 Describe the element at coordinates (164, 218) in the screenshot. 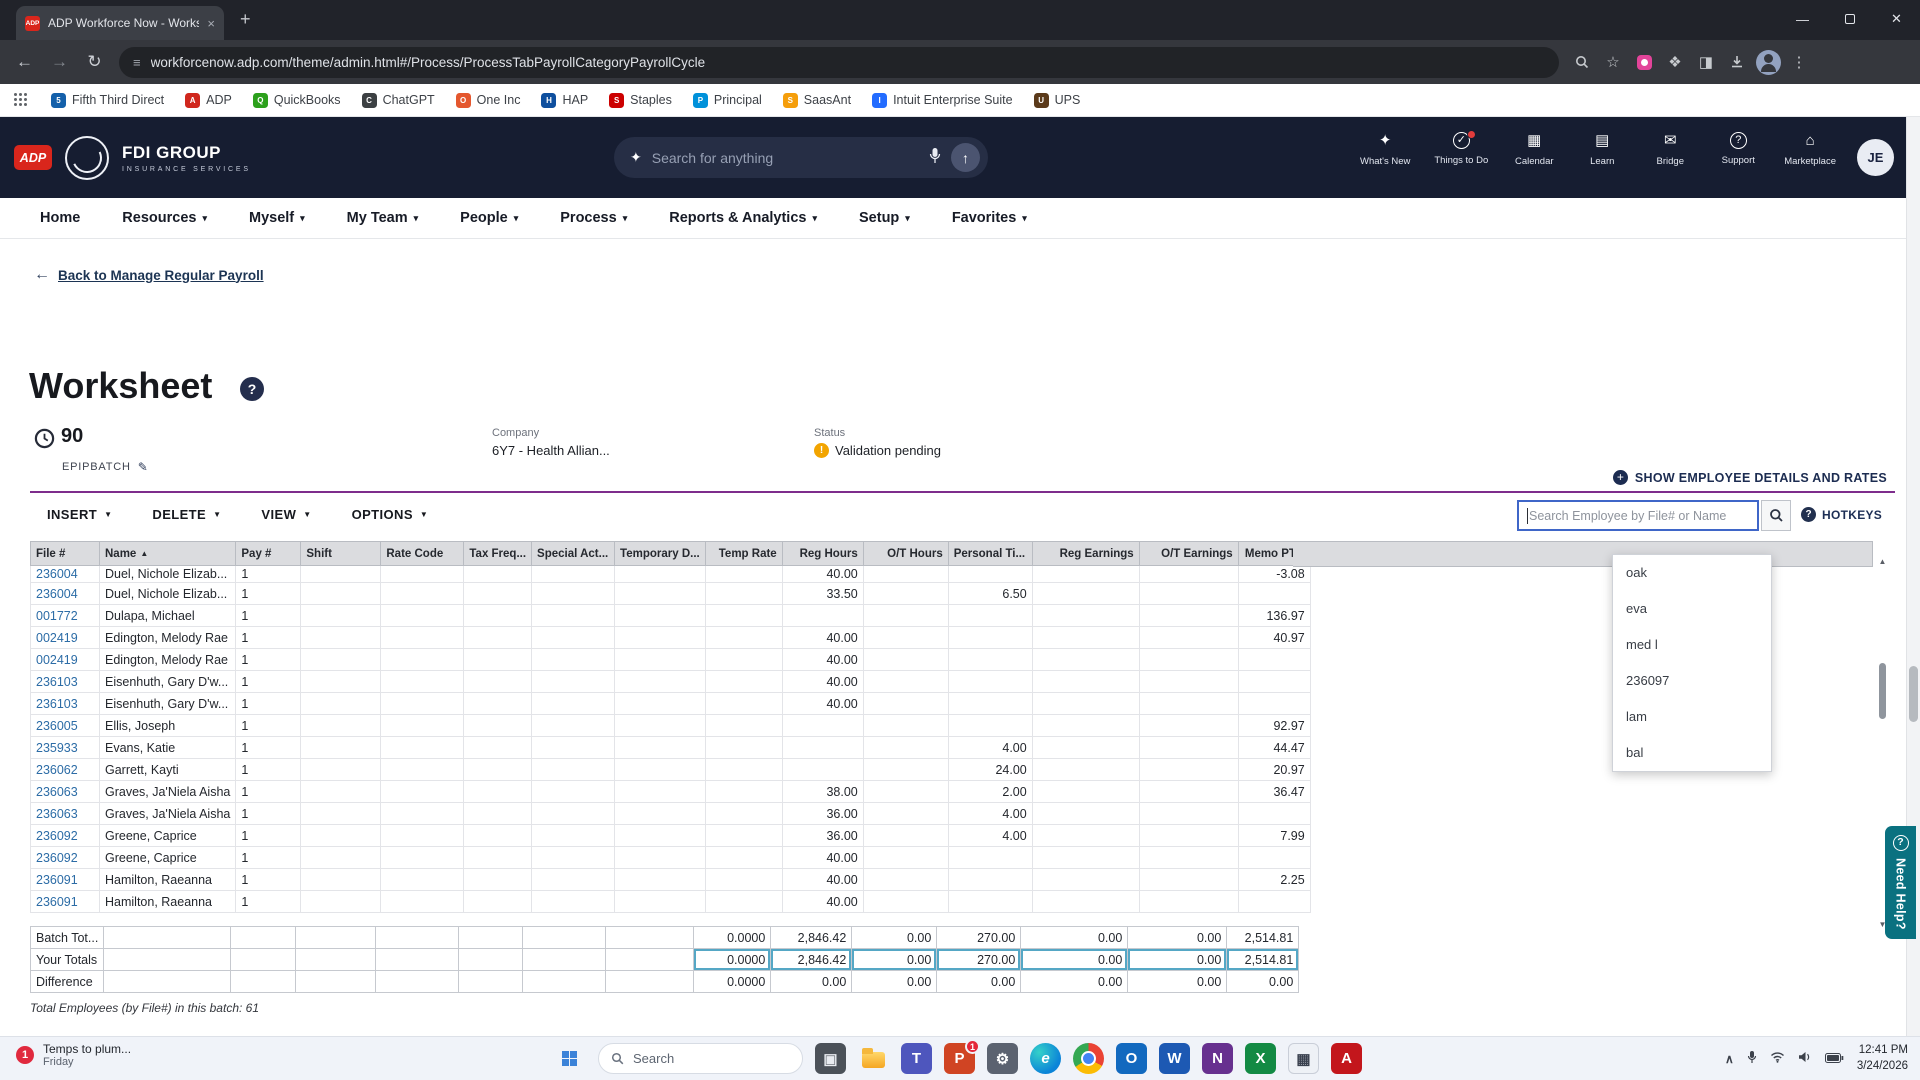

I see `nav-item-resources: Resources ▾` at that location.